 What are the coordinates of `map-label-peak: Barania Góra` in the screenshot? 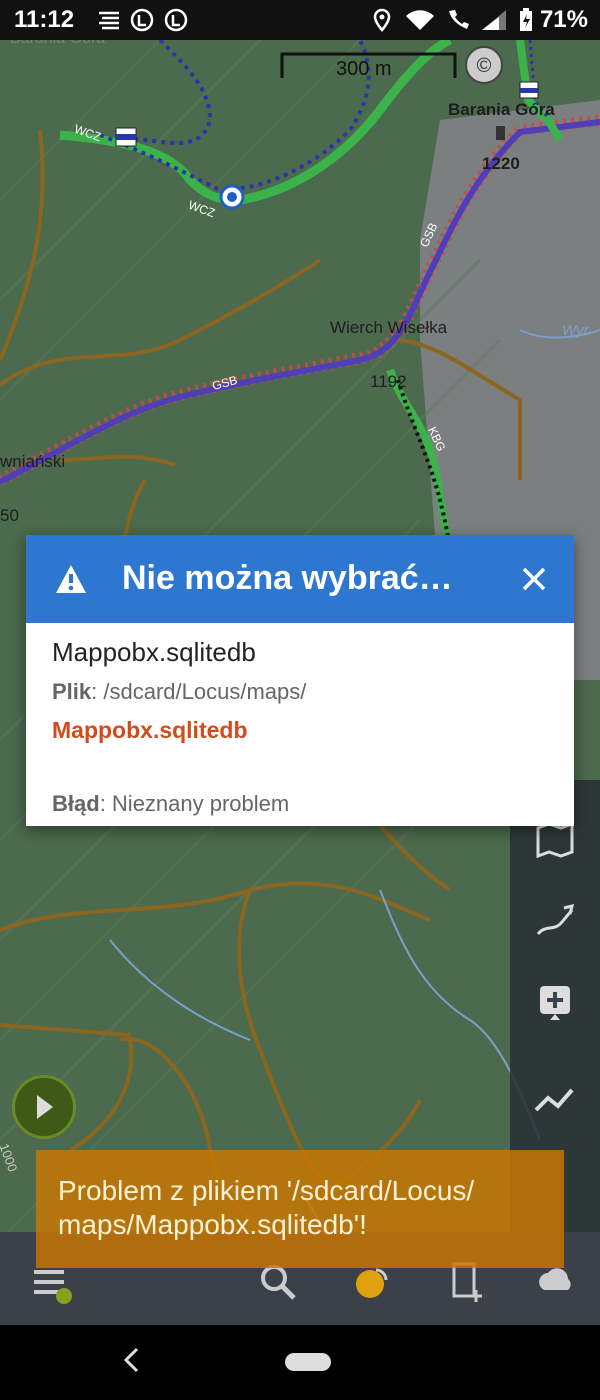 It's located at (501, 109).